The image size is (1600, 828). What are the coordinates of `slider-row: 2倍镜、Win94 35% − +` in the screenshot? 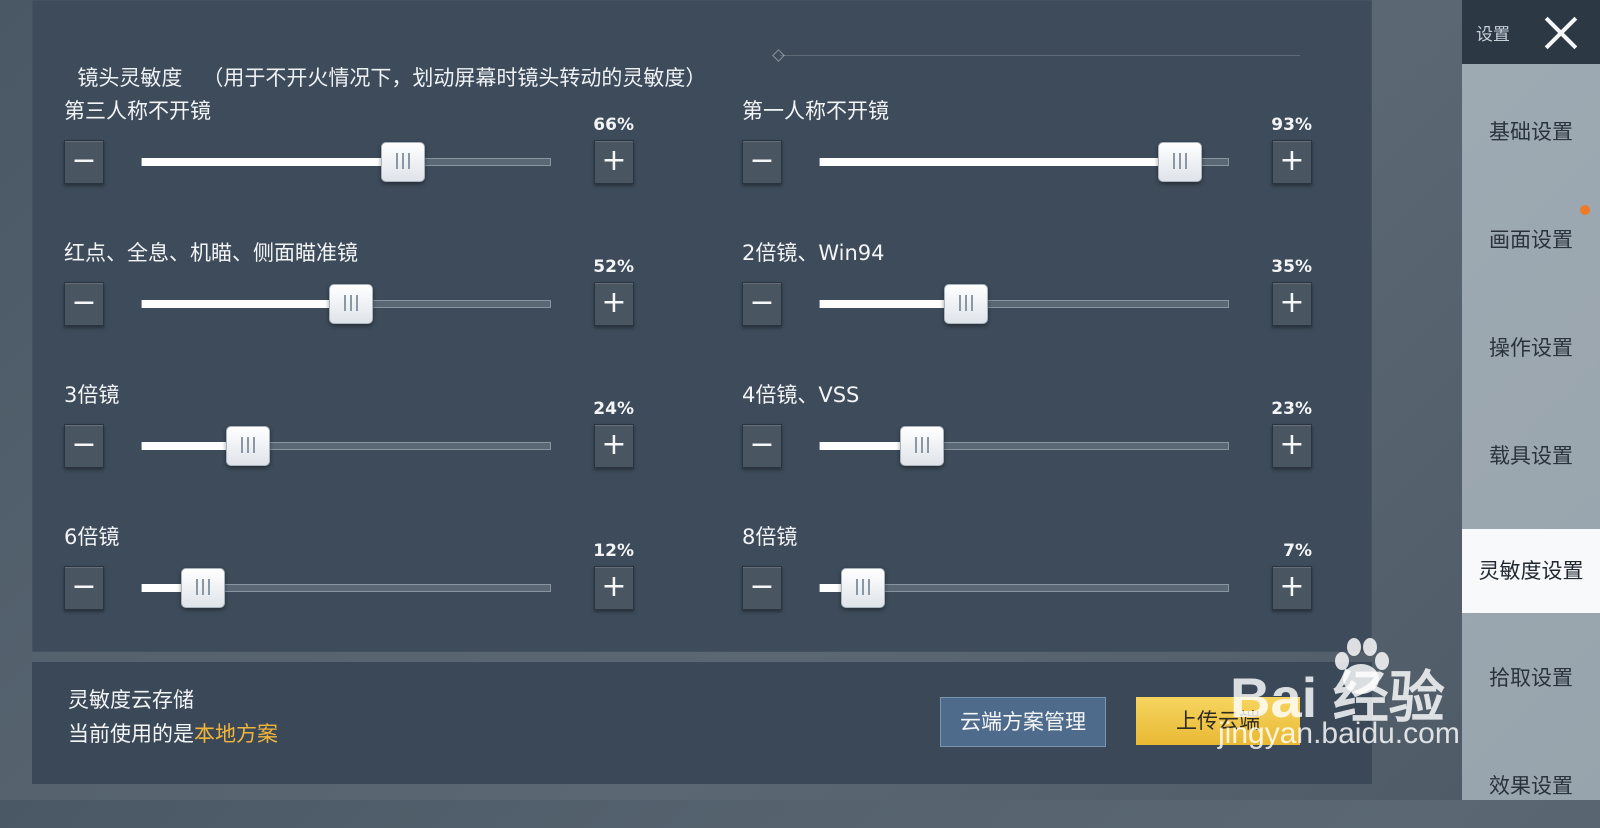 It's located at (1027, 292).